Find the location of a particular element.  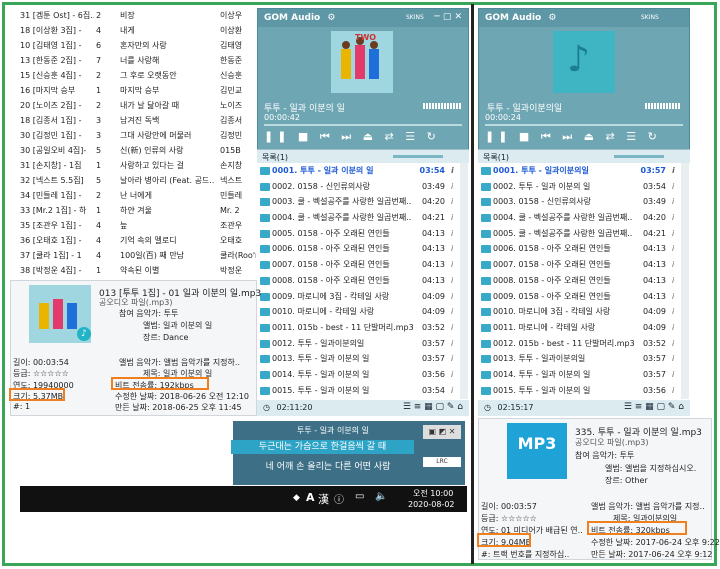

file-row: 31 [겜툰 Ost] - 6집.. 2 비장 이상우 is located at coordinates (137, 15).